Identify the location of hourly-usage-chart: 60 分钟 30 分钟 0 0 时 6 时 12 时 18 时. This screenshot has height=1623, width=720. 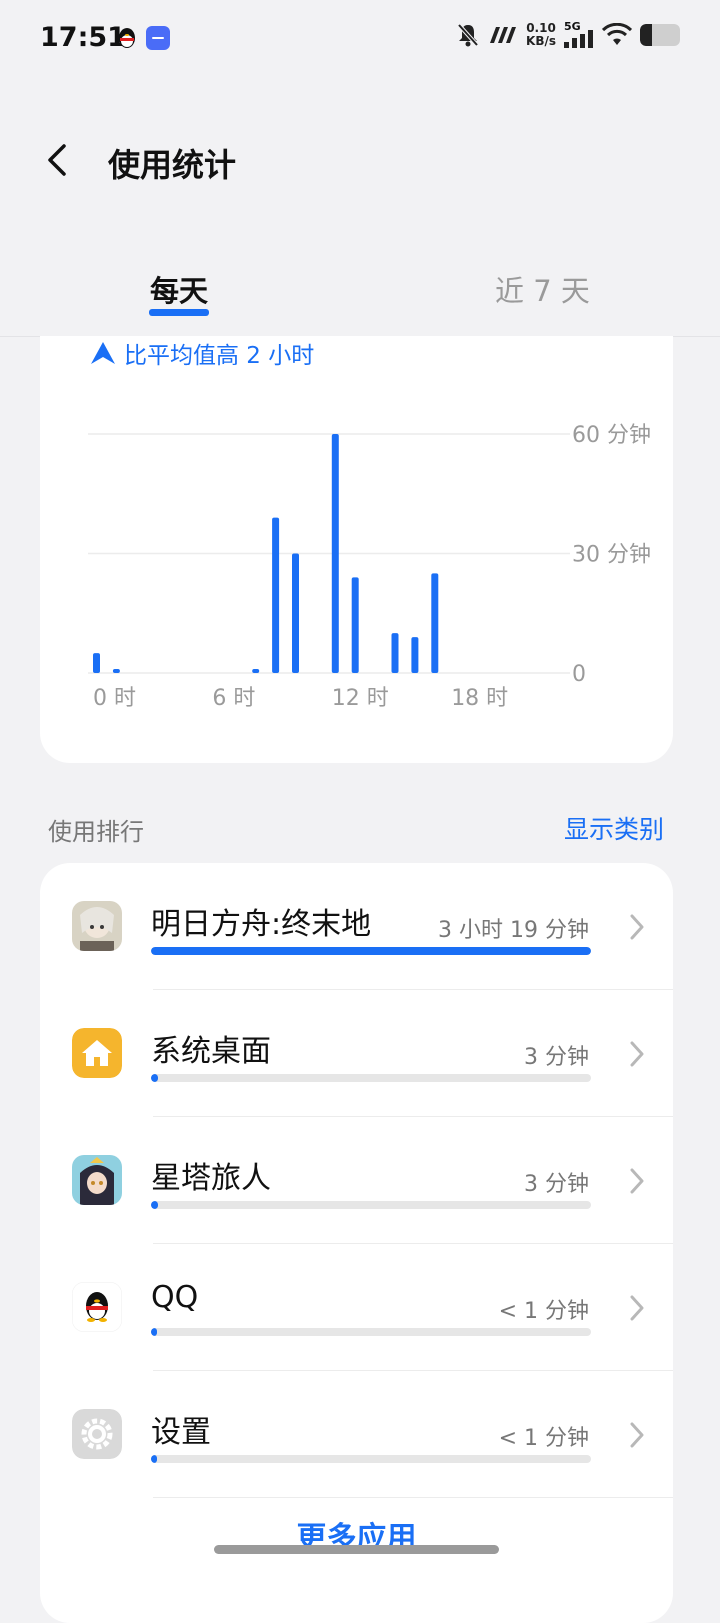
(369, 567).